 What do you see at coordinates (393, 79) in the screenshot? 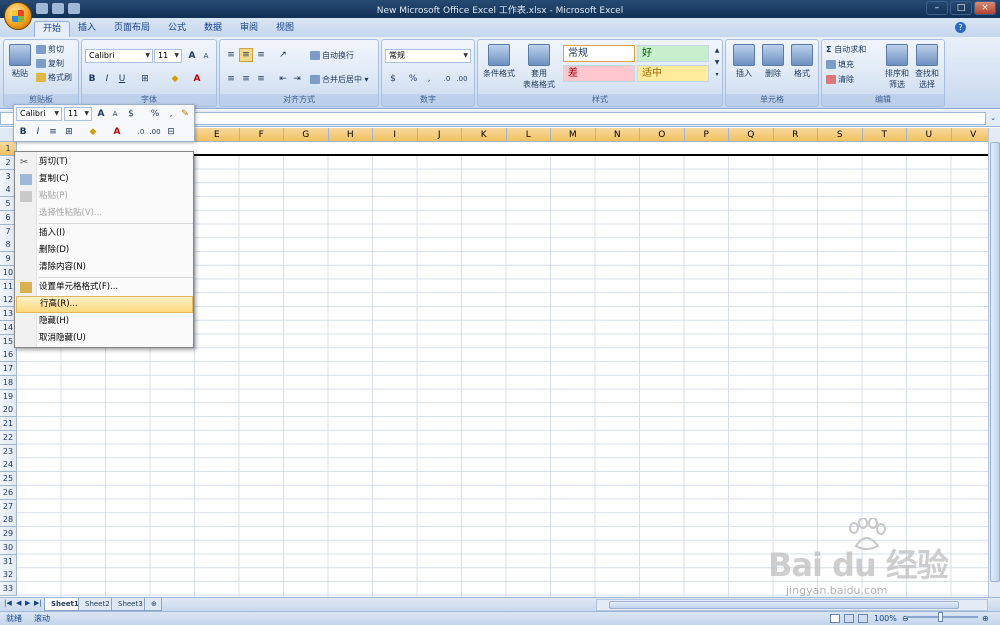
I see `currency-button: $` at bounding box center [393, 79].